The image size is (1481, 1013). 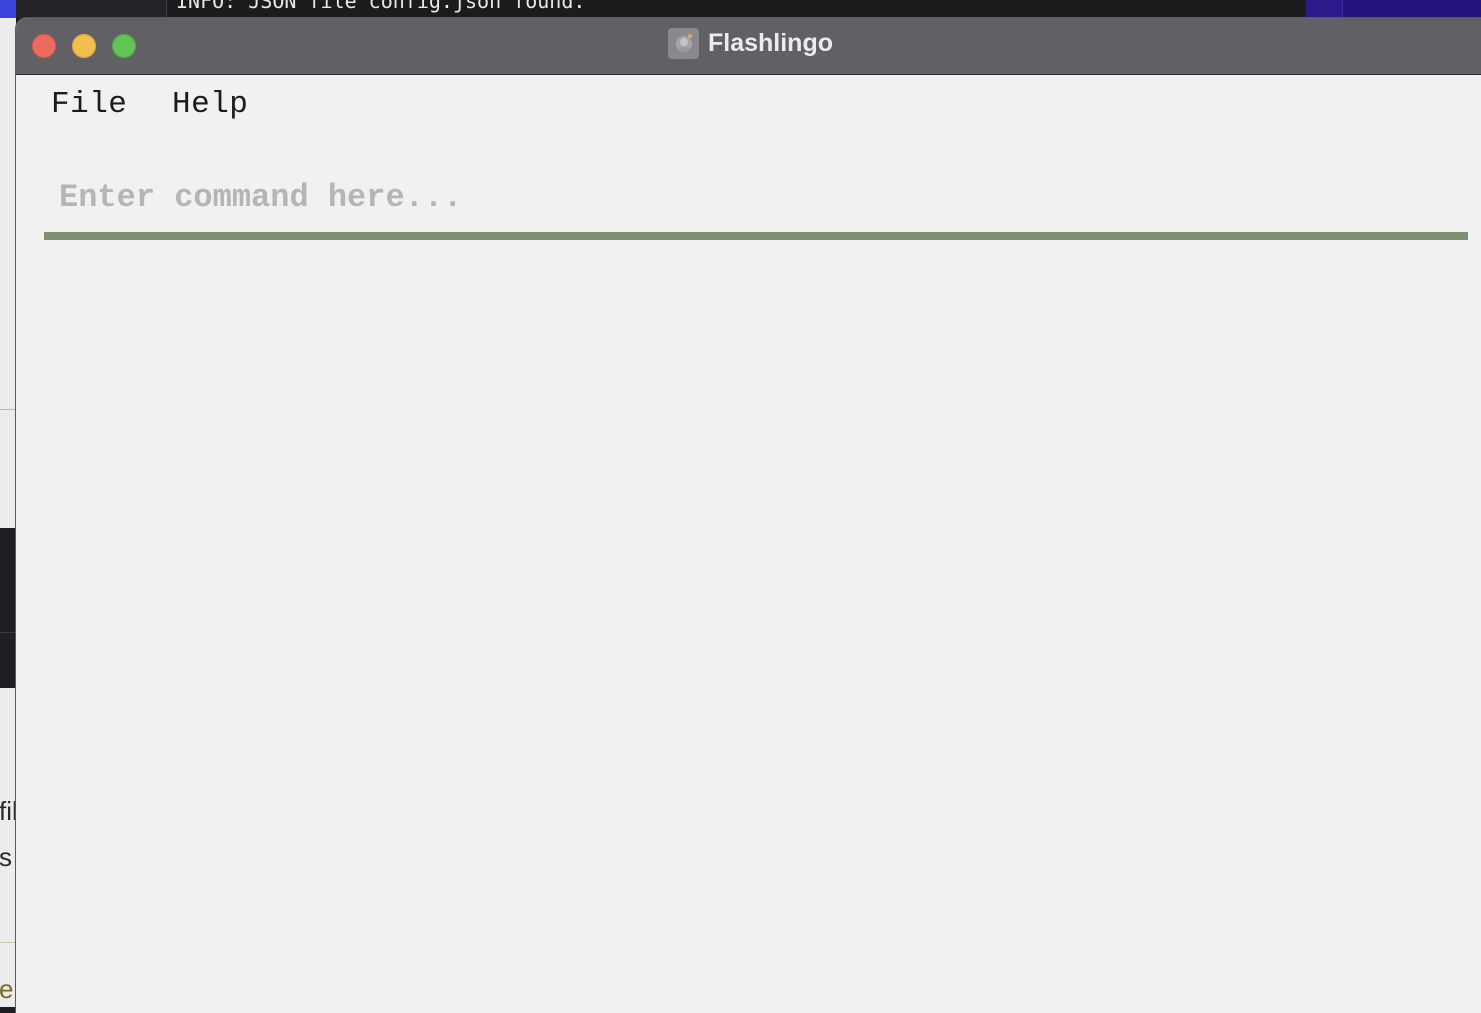 What do you see at coordinates (748, 105) in the screenshot?
I see `menu-bar: File Help` at bounding box center [748, 105].